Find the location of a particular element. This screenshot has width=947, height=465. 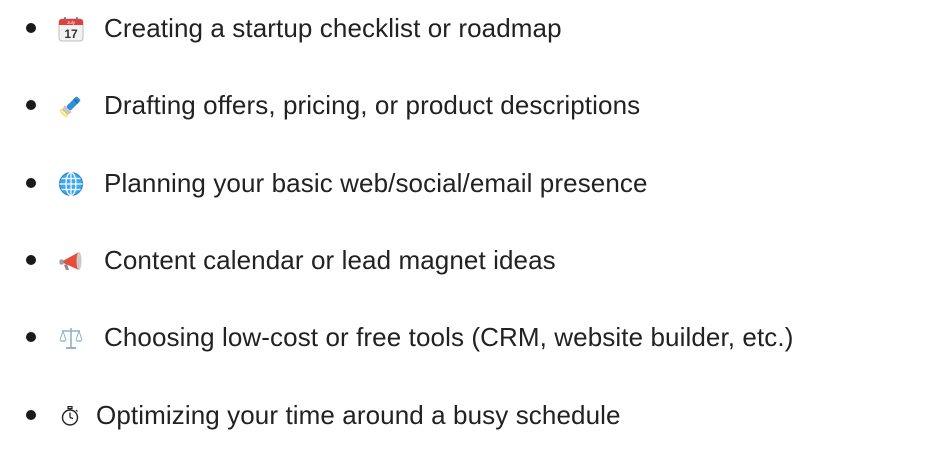

calendar-month: July is located at coordinates (71, 22).